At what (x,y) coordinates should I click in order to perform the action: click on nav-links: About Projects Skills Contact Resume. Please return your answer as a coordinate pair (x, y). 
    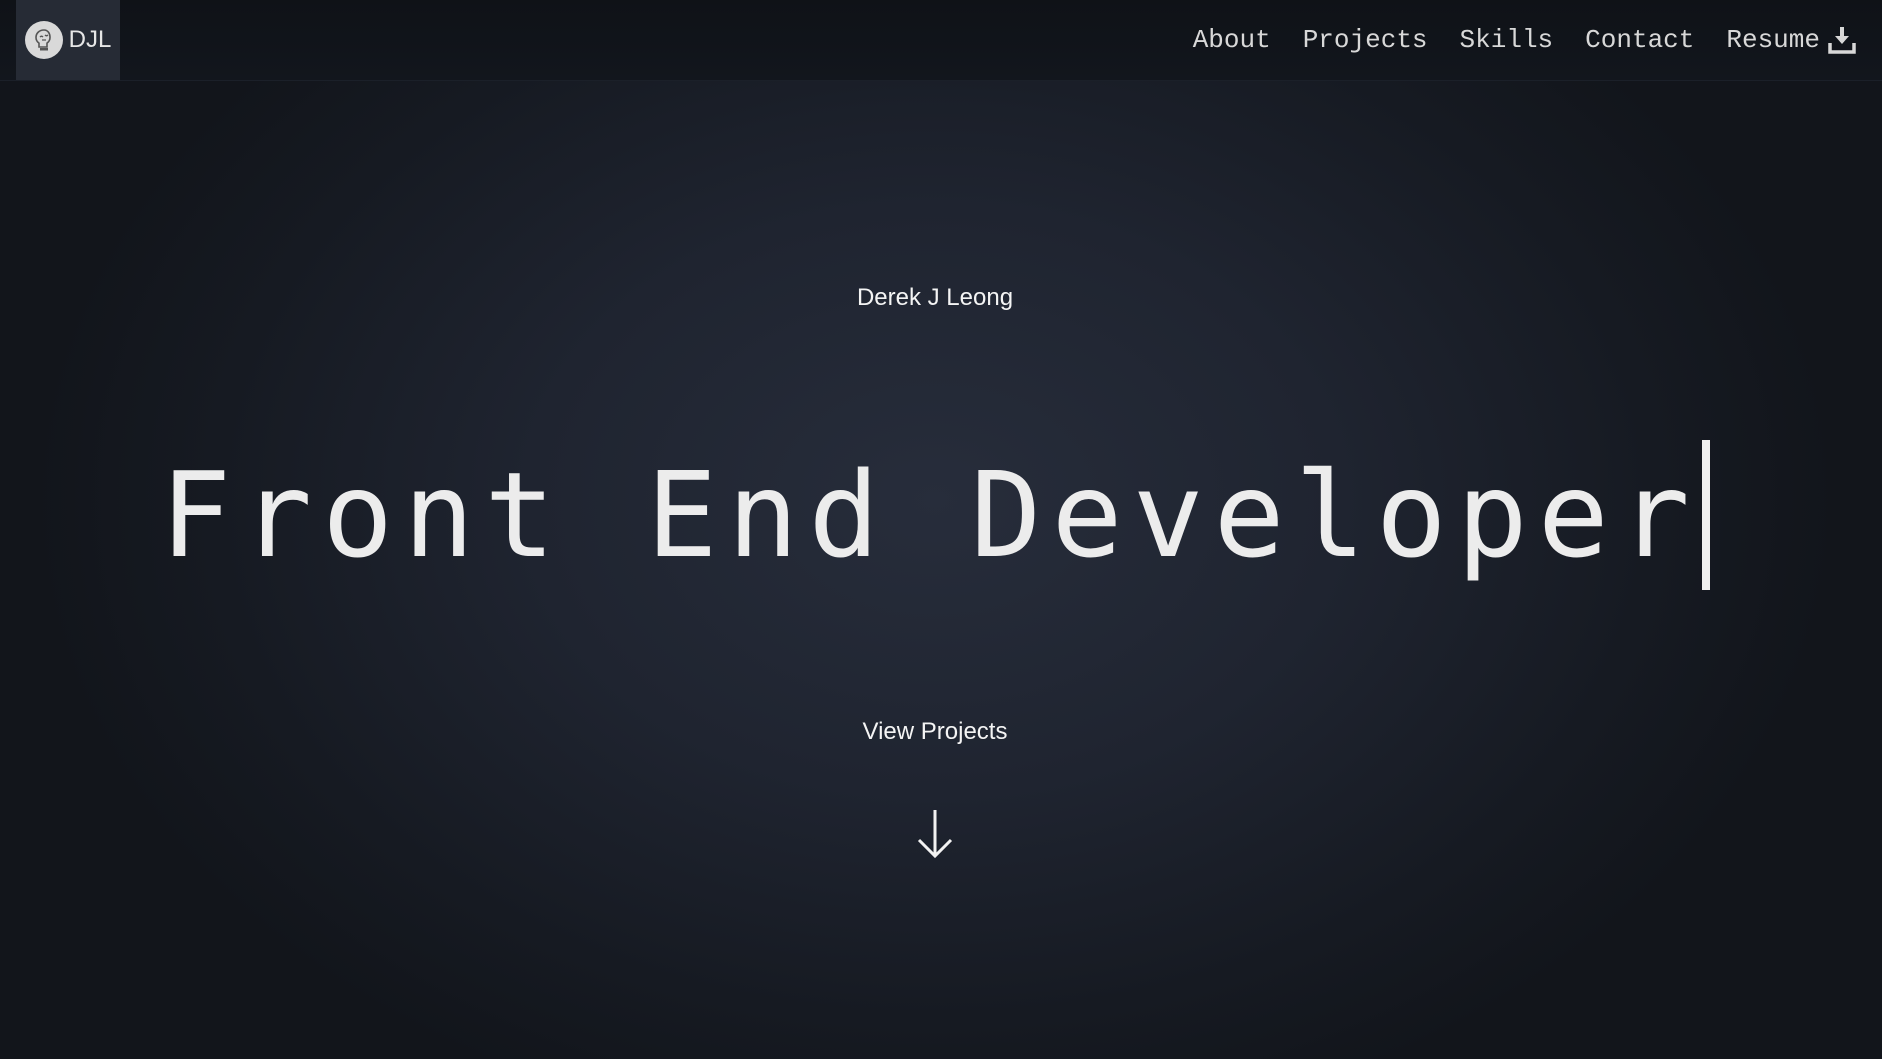
    Looking at the image, I should click on (1508, 40).